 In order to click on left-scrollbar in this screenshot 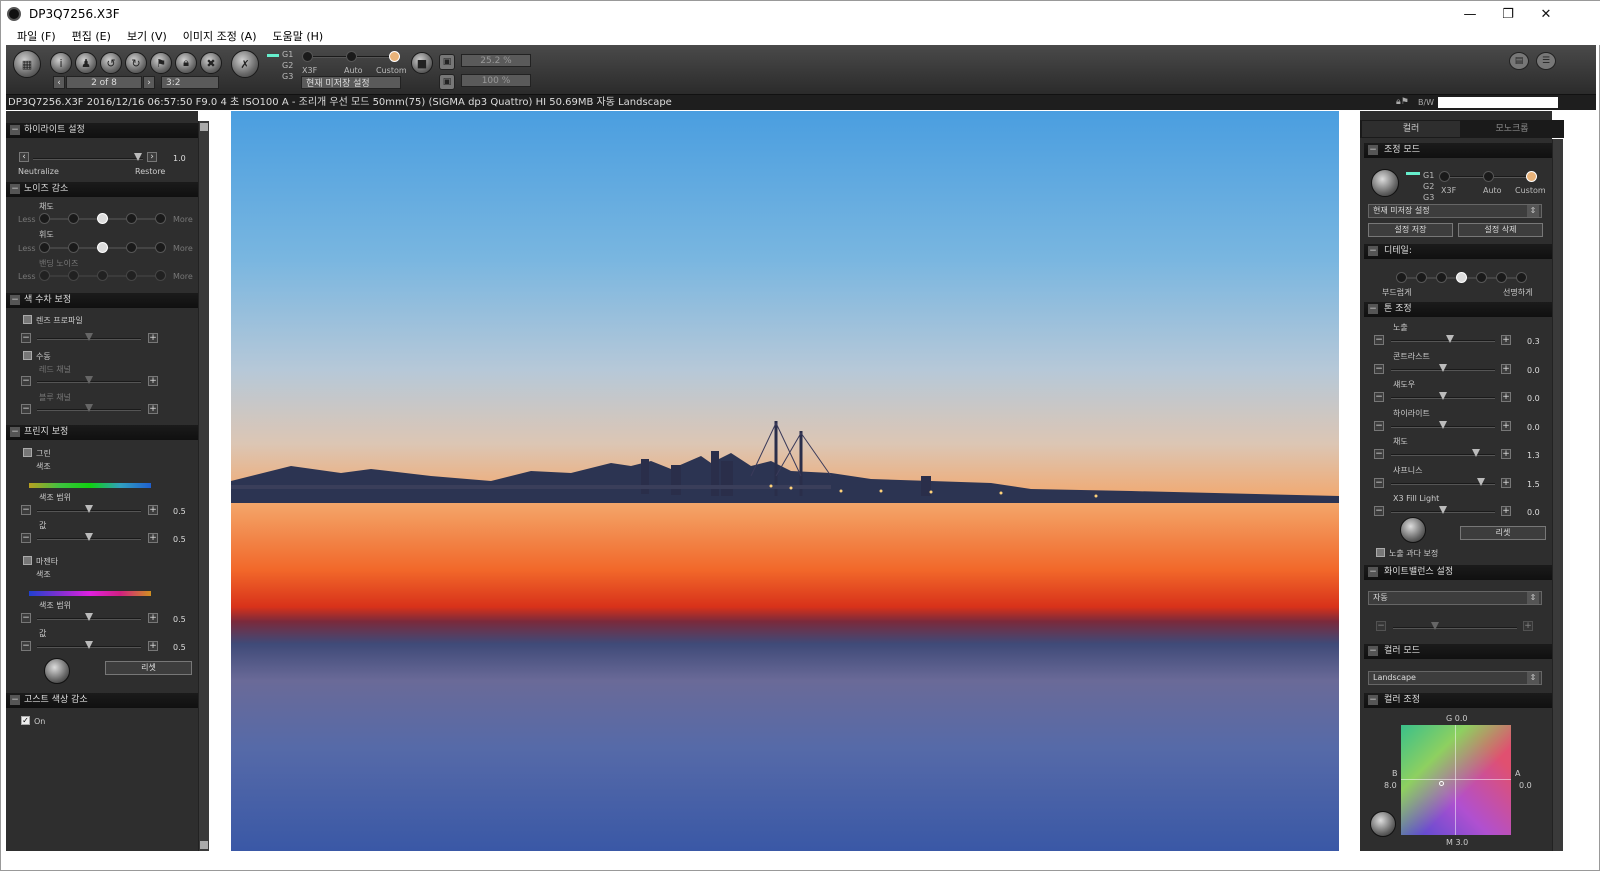, I will do `click(203, 486)`.